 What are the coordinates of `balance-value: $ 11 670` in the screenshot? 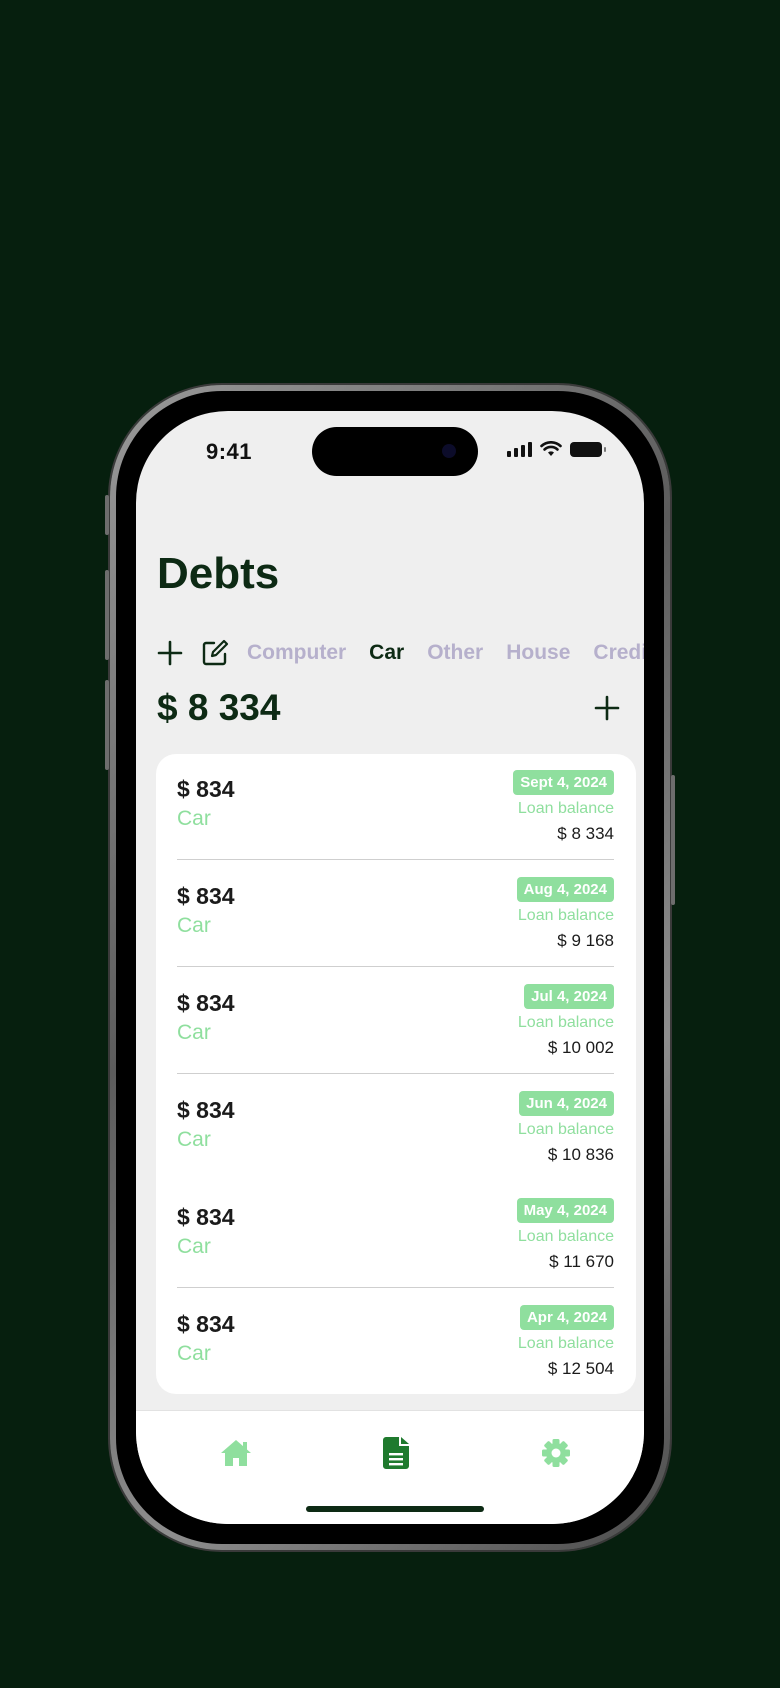 It's located at (581, 1261).